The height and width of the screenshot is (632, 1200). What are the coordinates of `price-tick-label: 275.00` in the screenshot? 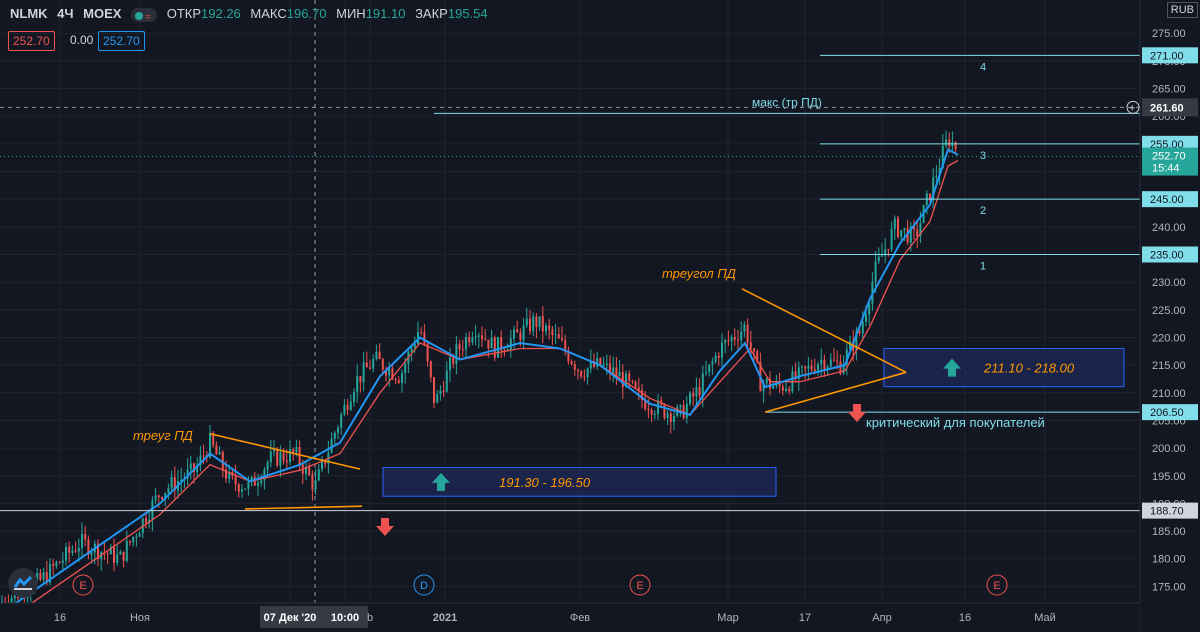 It's located at (1169, 34).